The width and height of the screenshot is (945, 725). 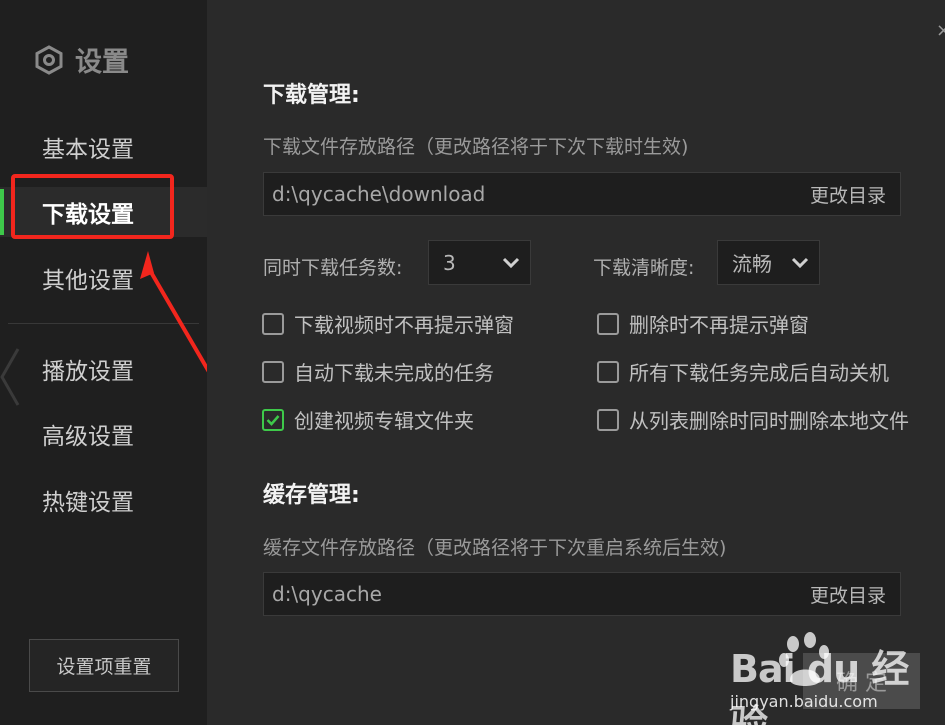 I want to click on option-label: 所有下载任务完成后自动关机, so click(x=759, y=373).